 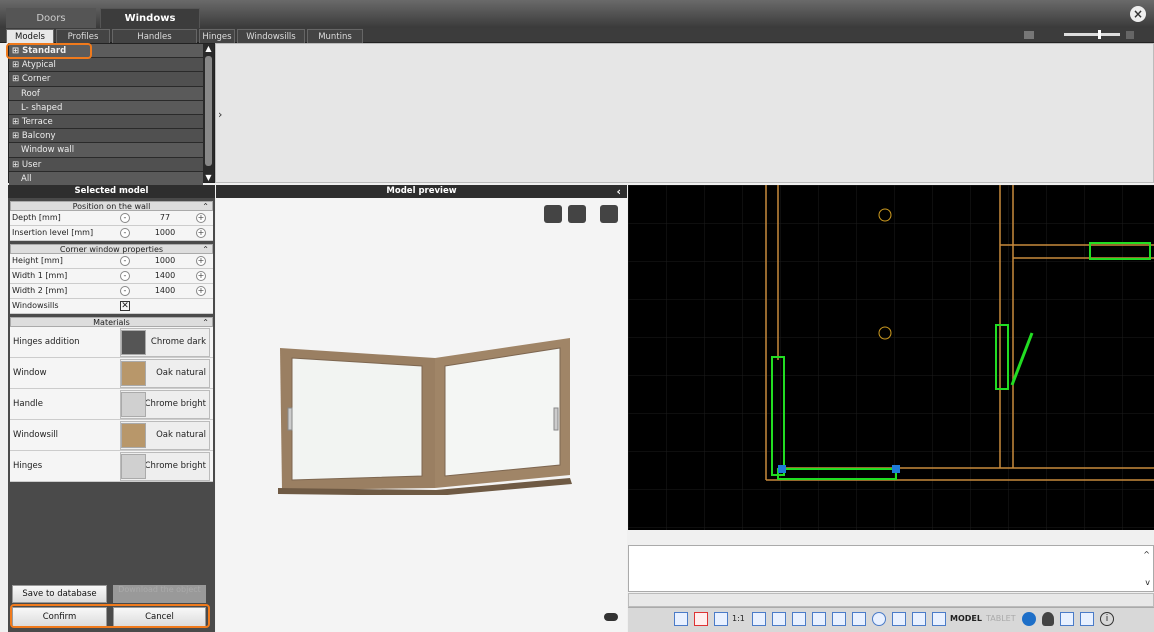 What do you see at coordinates (899, 619) in the screenshot?
I see `frame-icon` at bounding box center [899, 619].